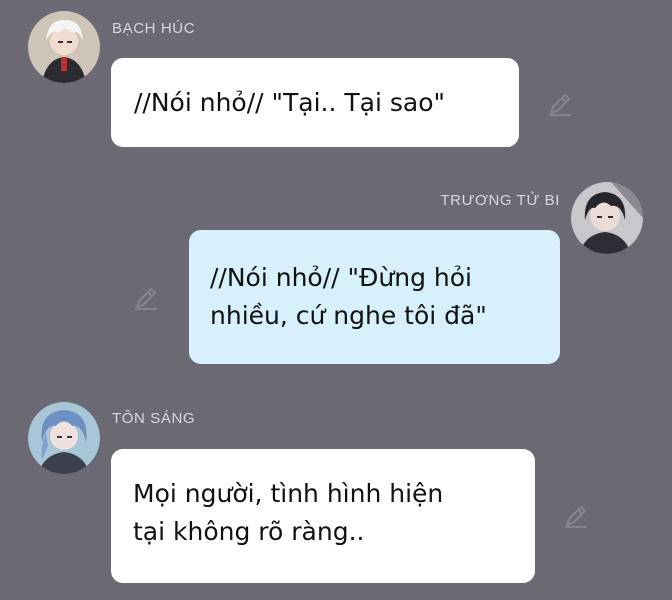  I want to click on sender-name: TRƯƠNG TỬ BI, so click(500, 200).